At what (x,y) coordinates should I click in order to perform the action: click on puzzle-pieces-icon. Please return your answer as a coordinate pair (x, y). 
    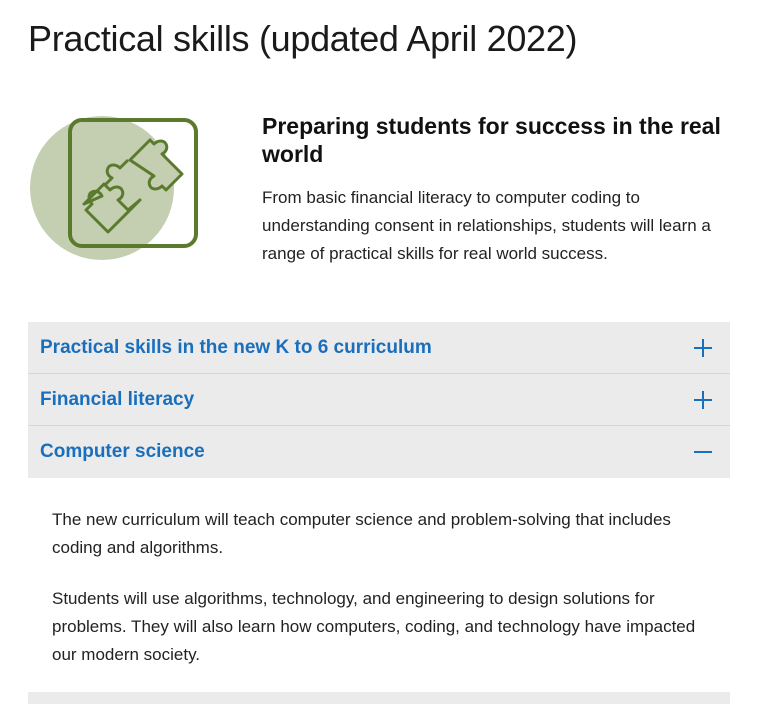
    Looking at the image, I should click on (116, 189).